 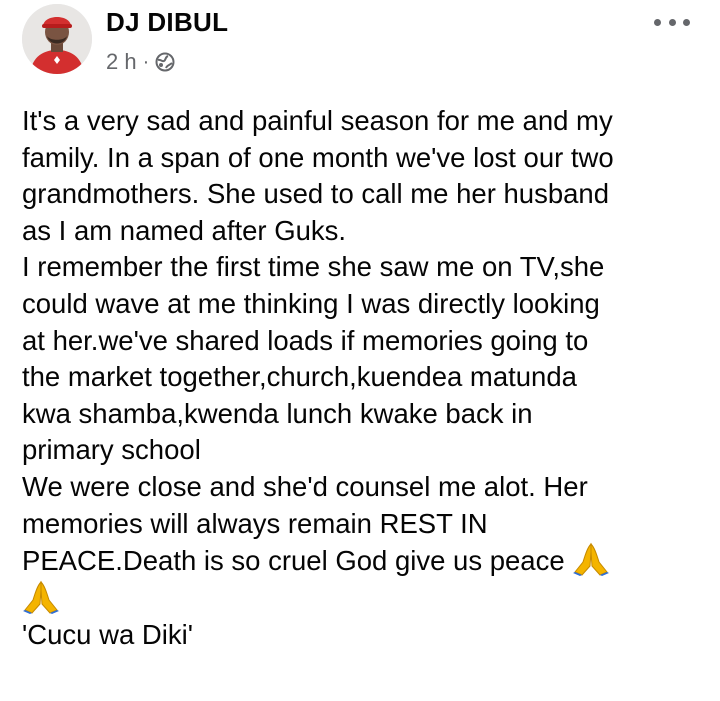 I want to click on avatar-image, so click(x=57, y=39).